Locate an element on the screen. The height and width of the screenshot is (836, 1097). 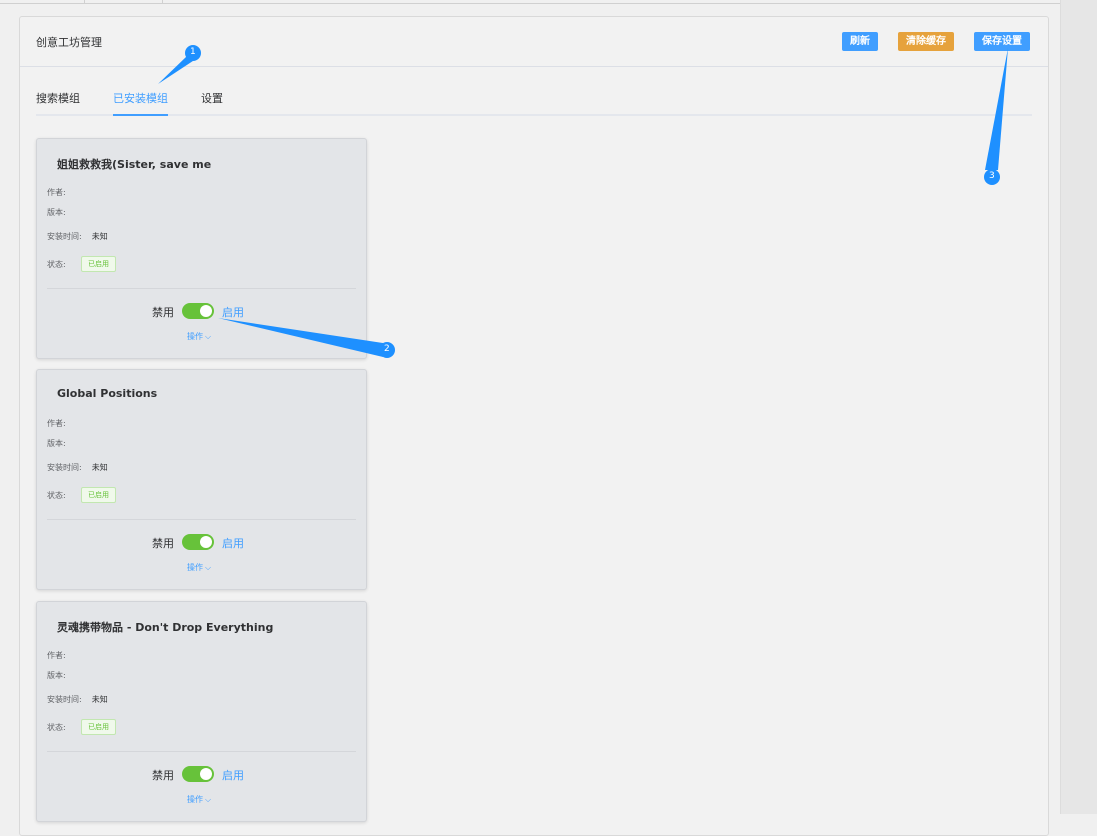
tab-installed-mods: 已安装模组 is located at coordinates (140, 103).